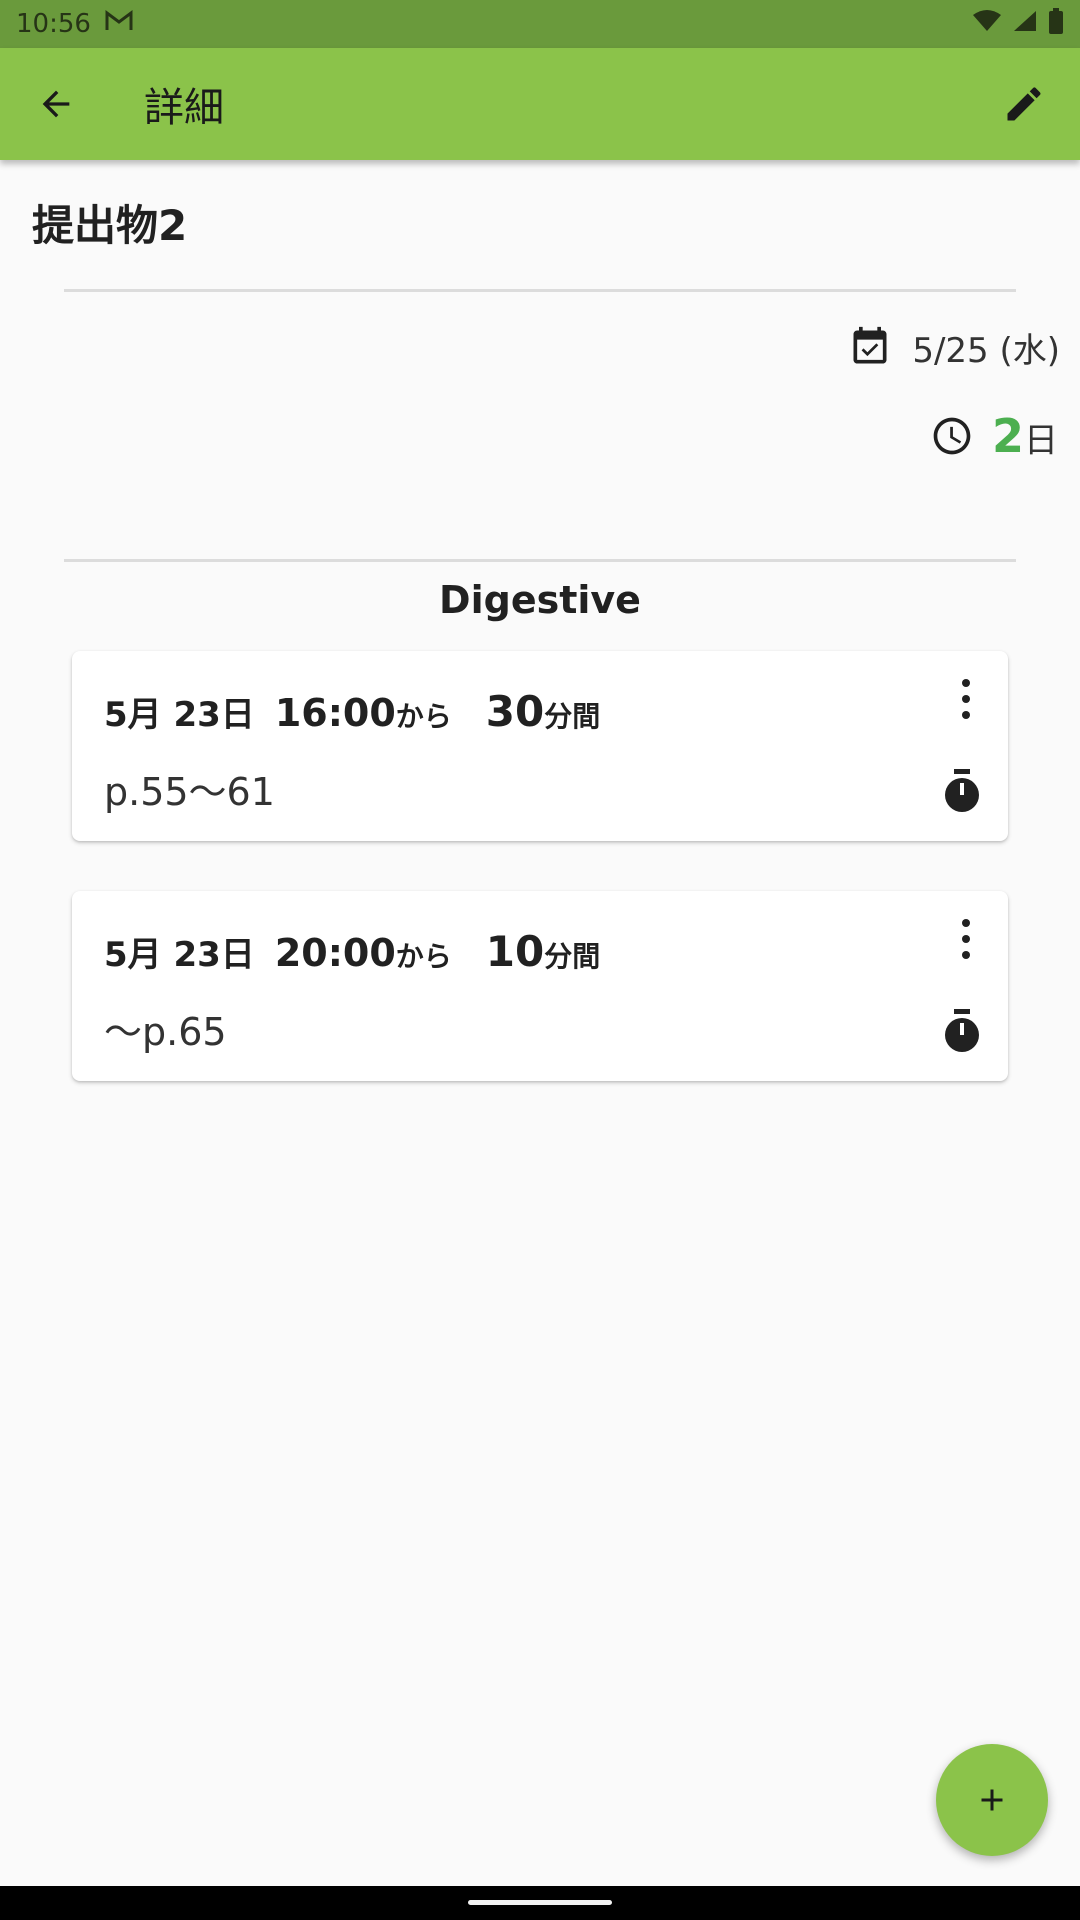 The height and width of the screenshot is (1920, 1080). Describe the element at coordinates (1056, 24) in the screenshot. I see `battery-icon` at that location.